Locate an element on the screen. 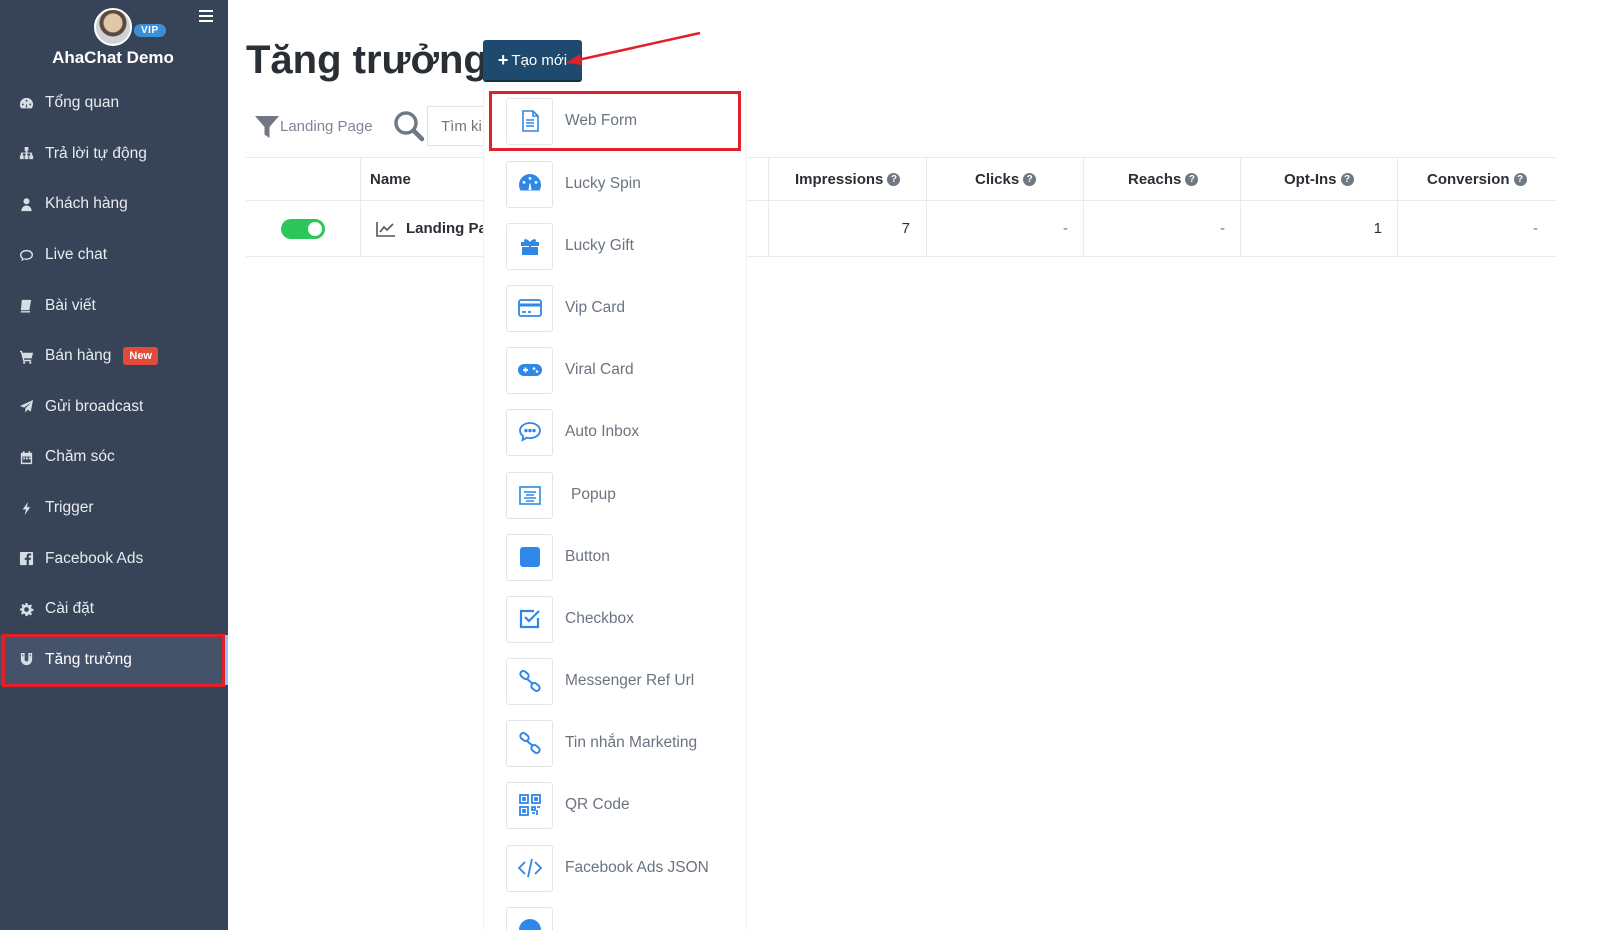 The width and height of the screenshot is (1600, 949). sidebar-item-label: Gửi broadcast is located at coordinates (94, 406).